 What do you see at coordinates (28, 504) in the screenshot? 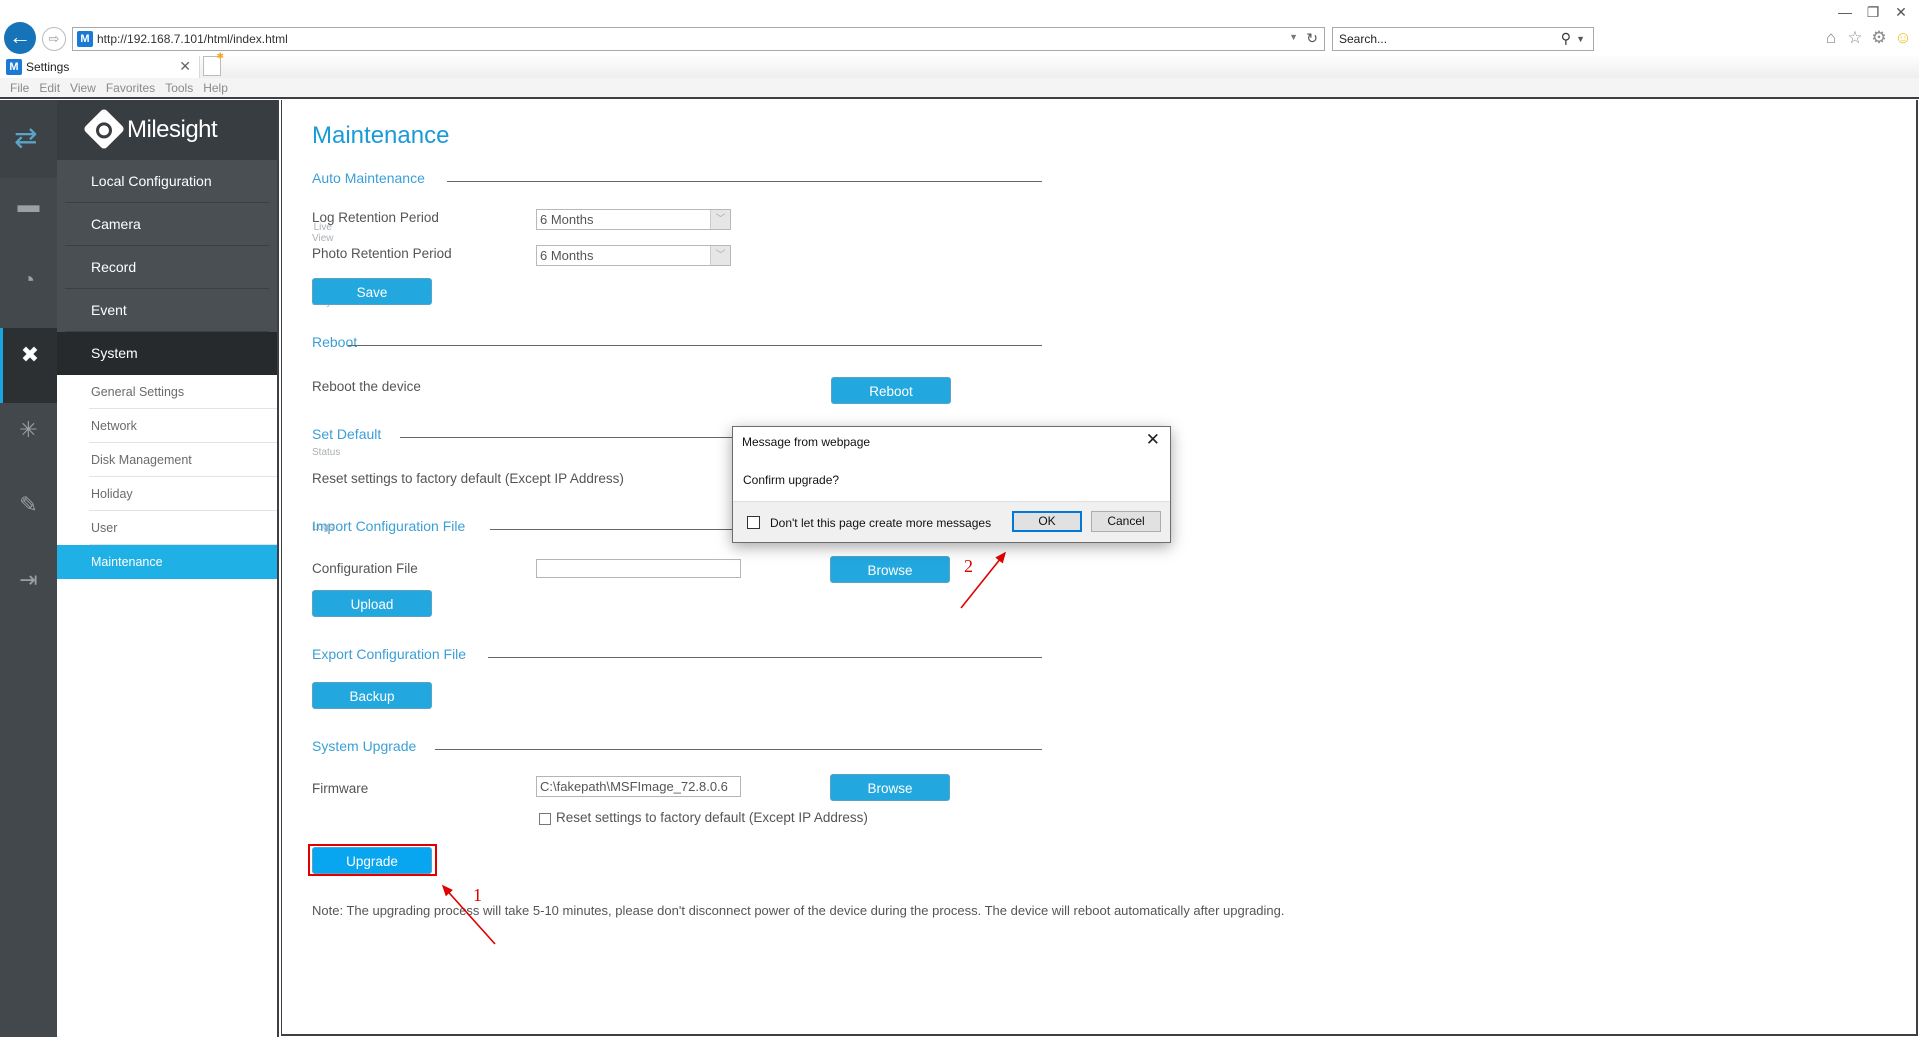
I see `logs-icon: ✎` at bounding box center [28, 504].